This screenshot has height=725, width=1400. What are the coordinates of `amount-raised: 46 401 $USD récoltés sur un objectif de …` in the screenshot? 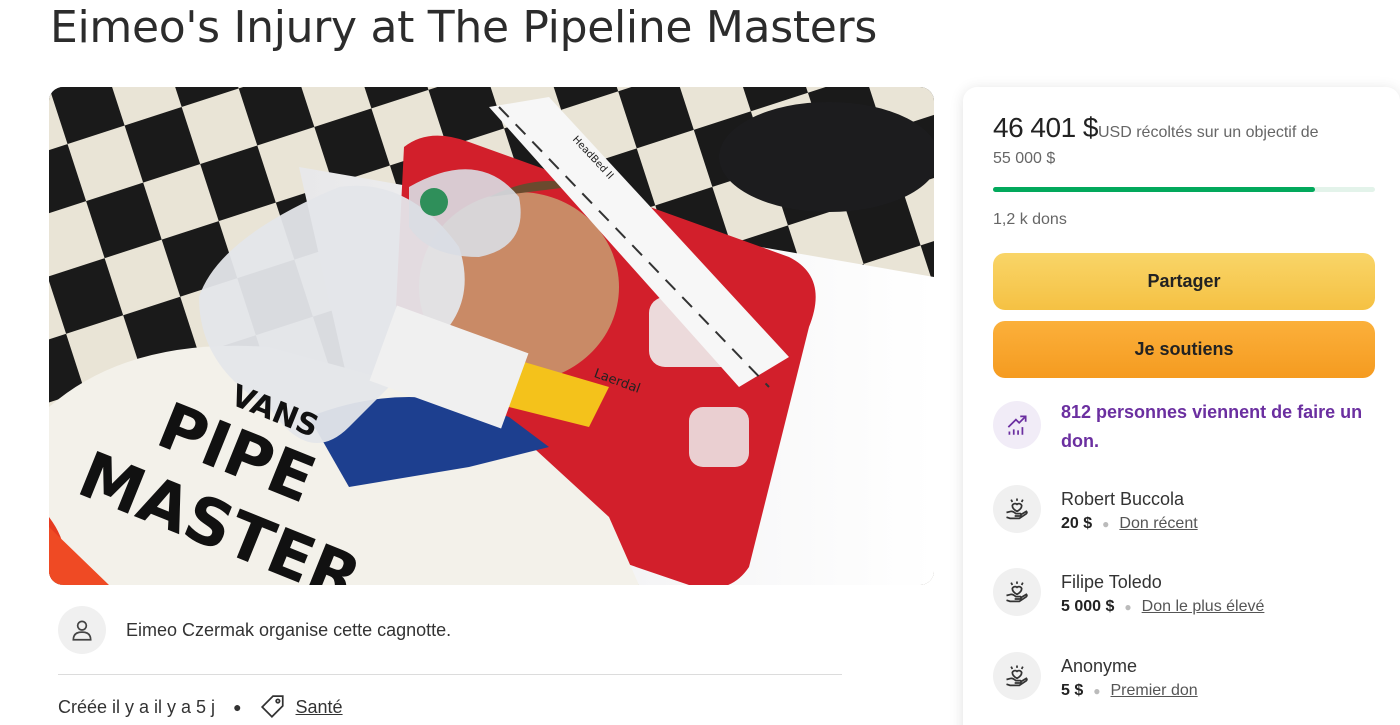 It's located at (1173, 142).